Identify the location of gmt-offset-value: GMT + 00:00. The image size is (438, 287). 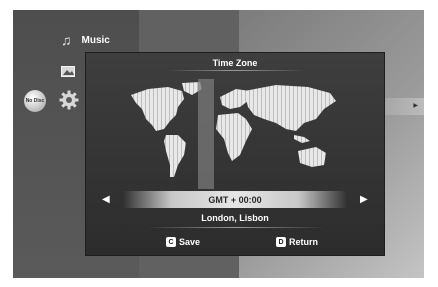
(235, 199).